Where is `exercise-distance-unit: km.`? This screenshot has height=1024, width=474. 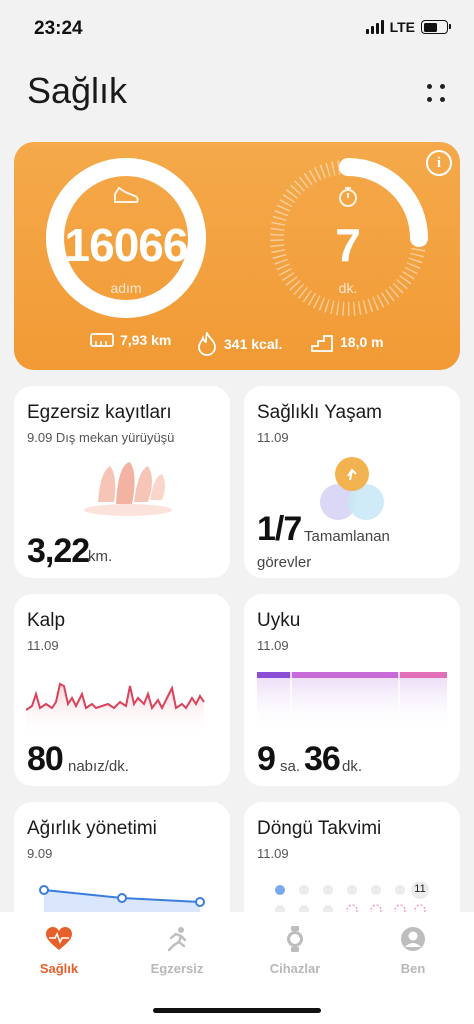
exercise-distance-unit: km. is located at coordinates (100, 556).